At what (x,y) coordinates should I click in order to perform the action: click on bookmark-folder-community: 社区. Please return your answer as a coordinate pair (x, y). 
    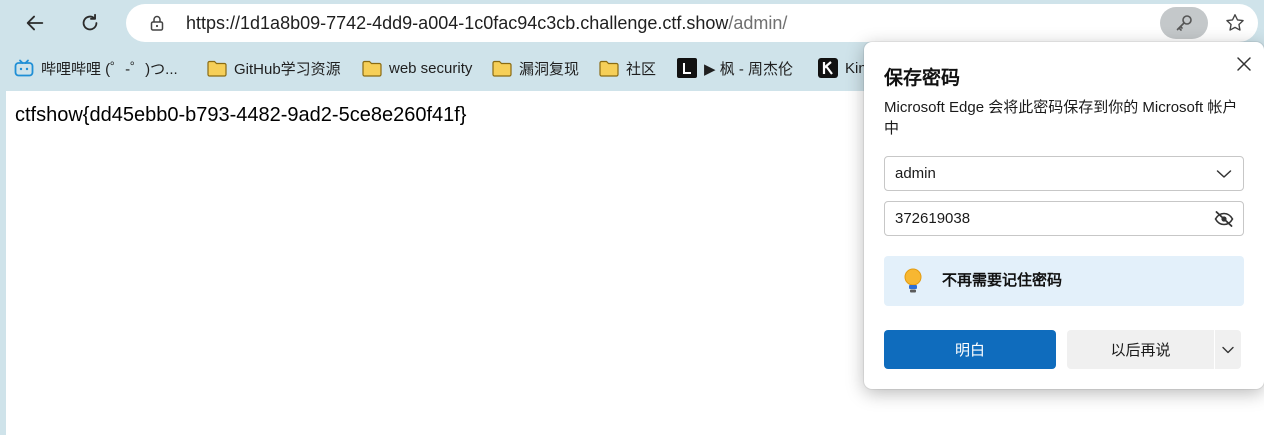
    Looking at the image, I should click on (627, 68).